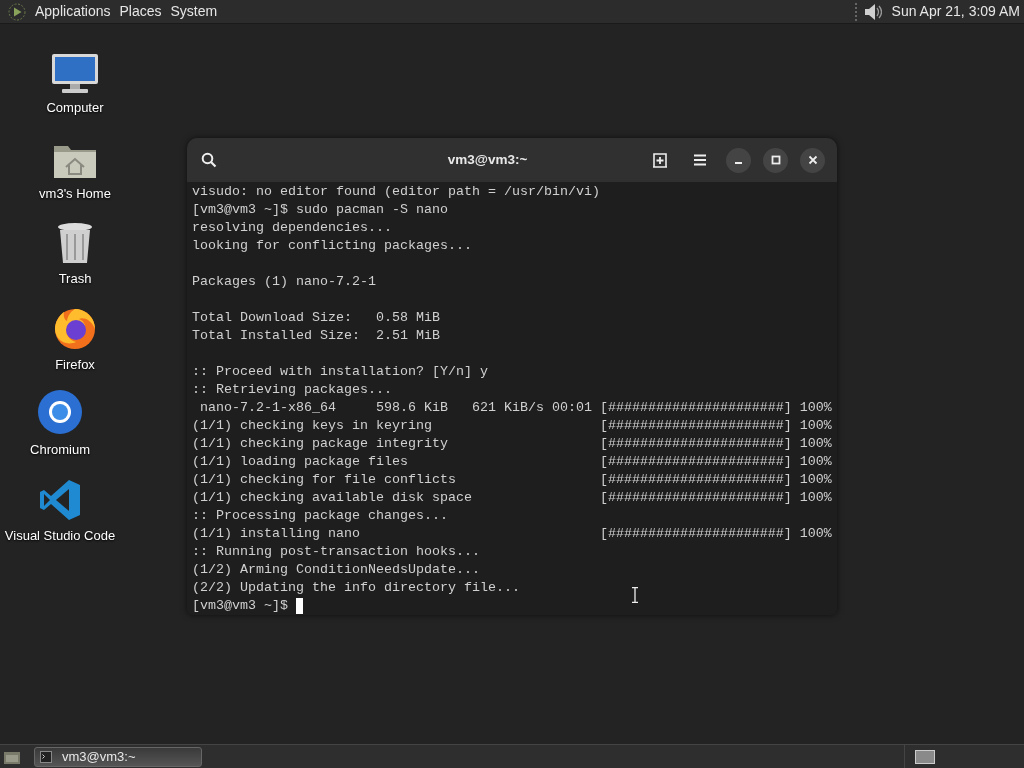 The width and height of the screenshot is (1024, 768). What do you see at coordinates (276, 534) in the screenshot?
I see `terminal-line: (1/1) installing nano` at bounding box center [276, 534].